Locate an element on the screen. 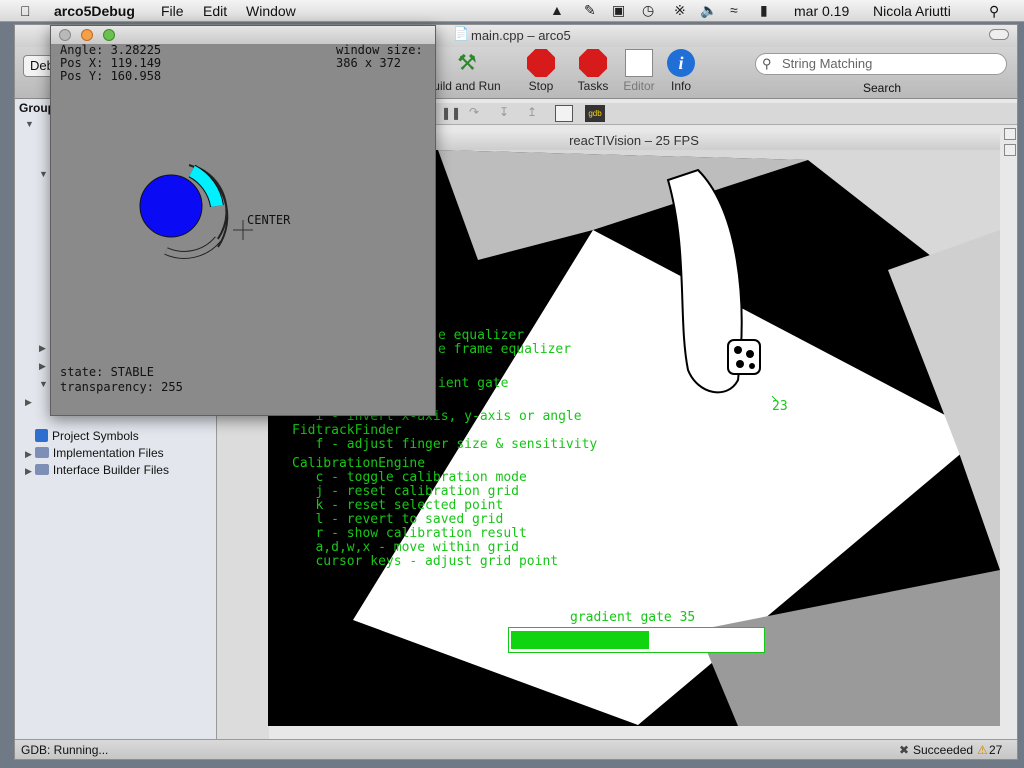 The image size is (1024, 768). help-line: e frame equalizer is located at coordinates (505, 349).